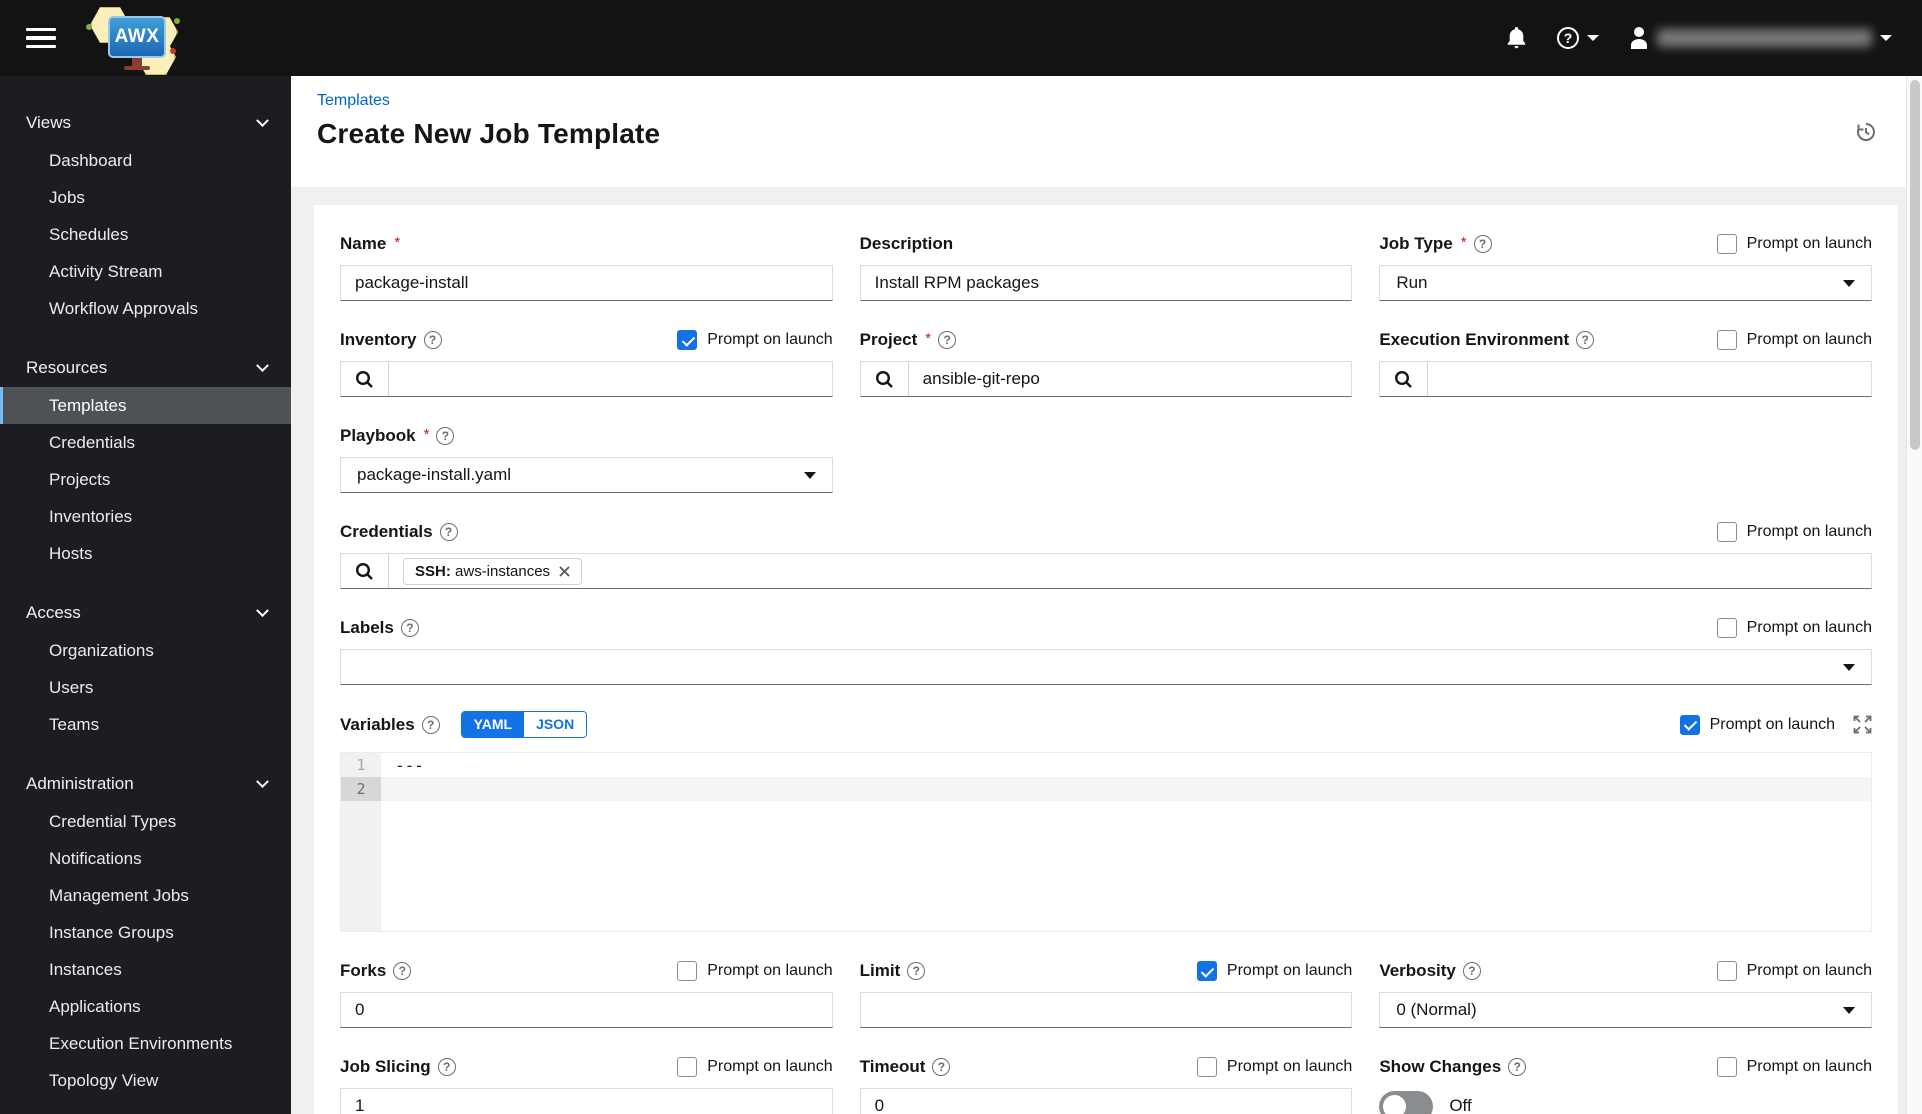  Describe the element at coordinates (586, 283) in the screenshot. I see `name-input` at that location.